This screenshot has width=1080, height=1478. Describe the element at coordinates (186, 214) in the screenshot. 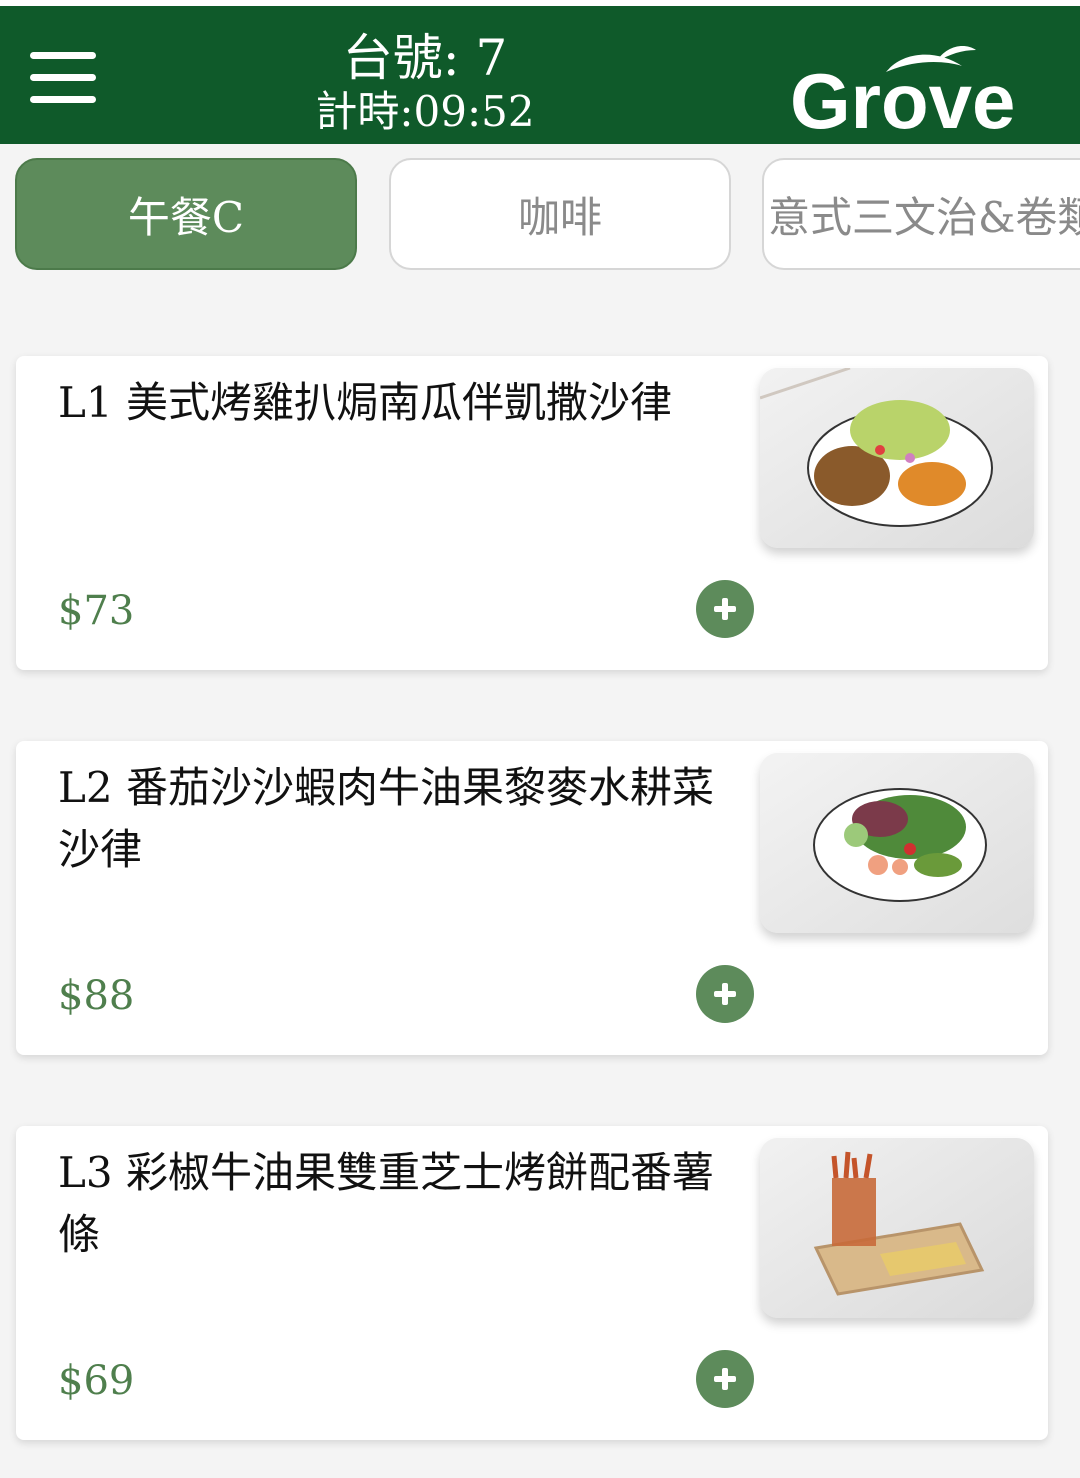

I see `tab-lunch-c: 午餐C` at that location.